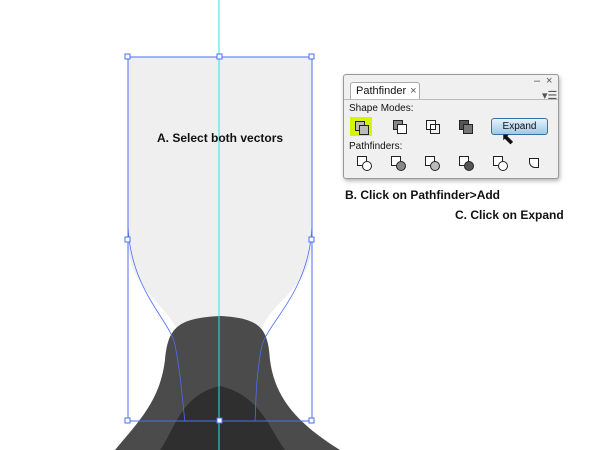  Describe the element at coordinates (399, 163) in the screenshot. I see `trim-icon` at that location.